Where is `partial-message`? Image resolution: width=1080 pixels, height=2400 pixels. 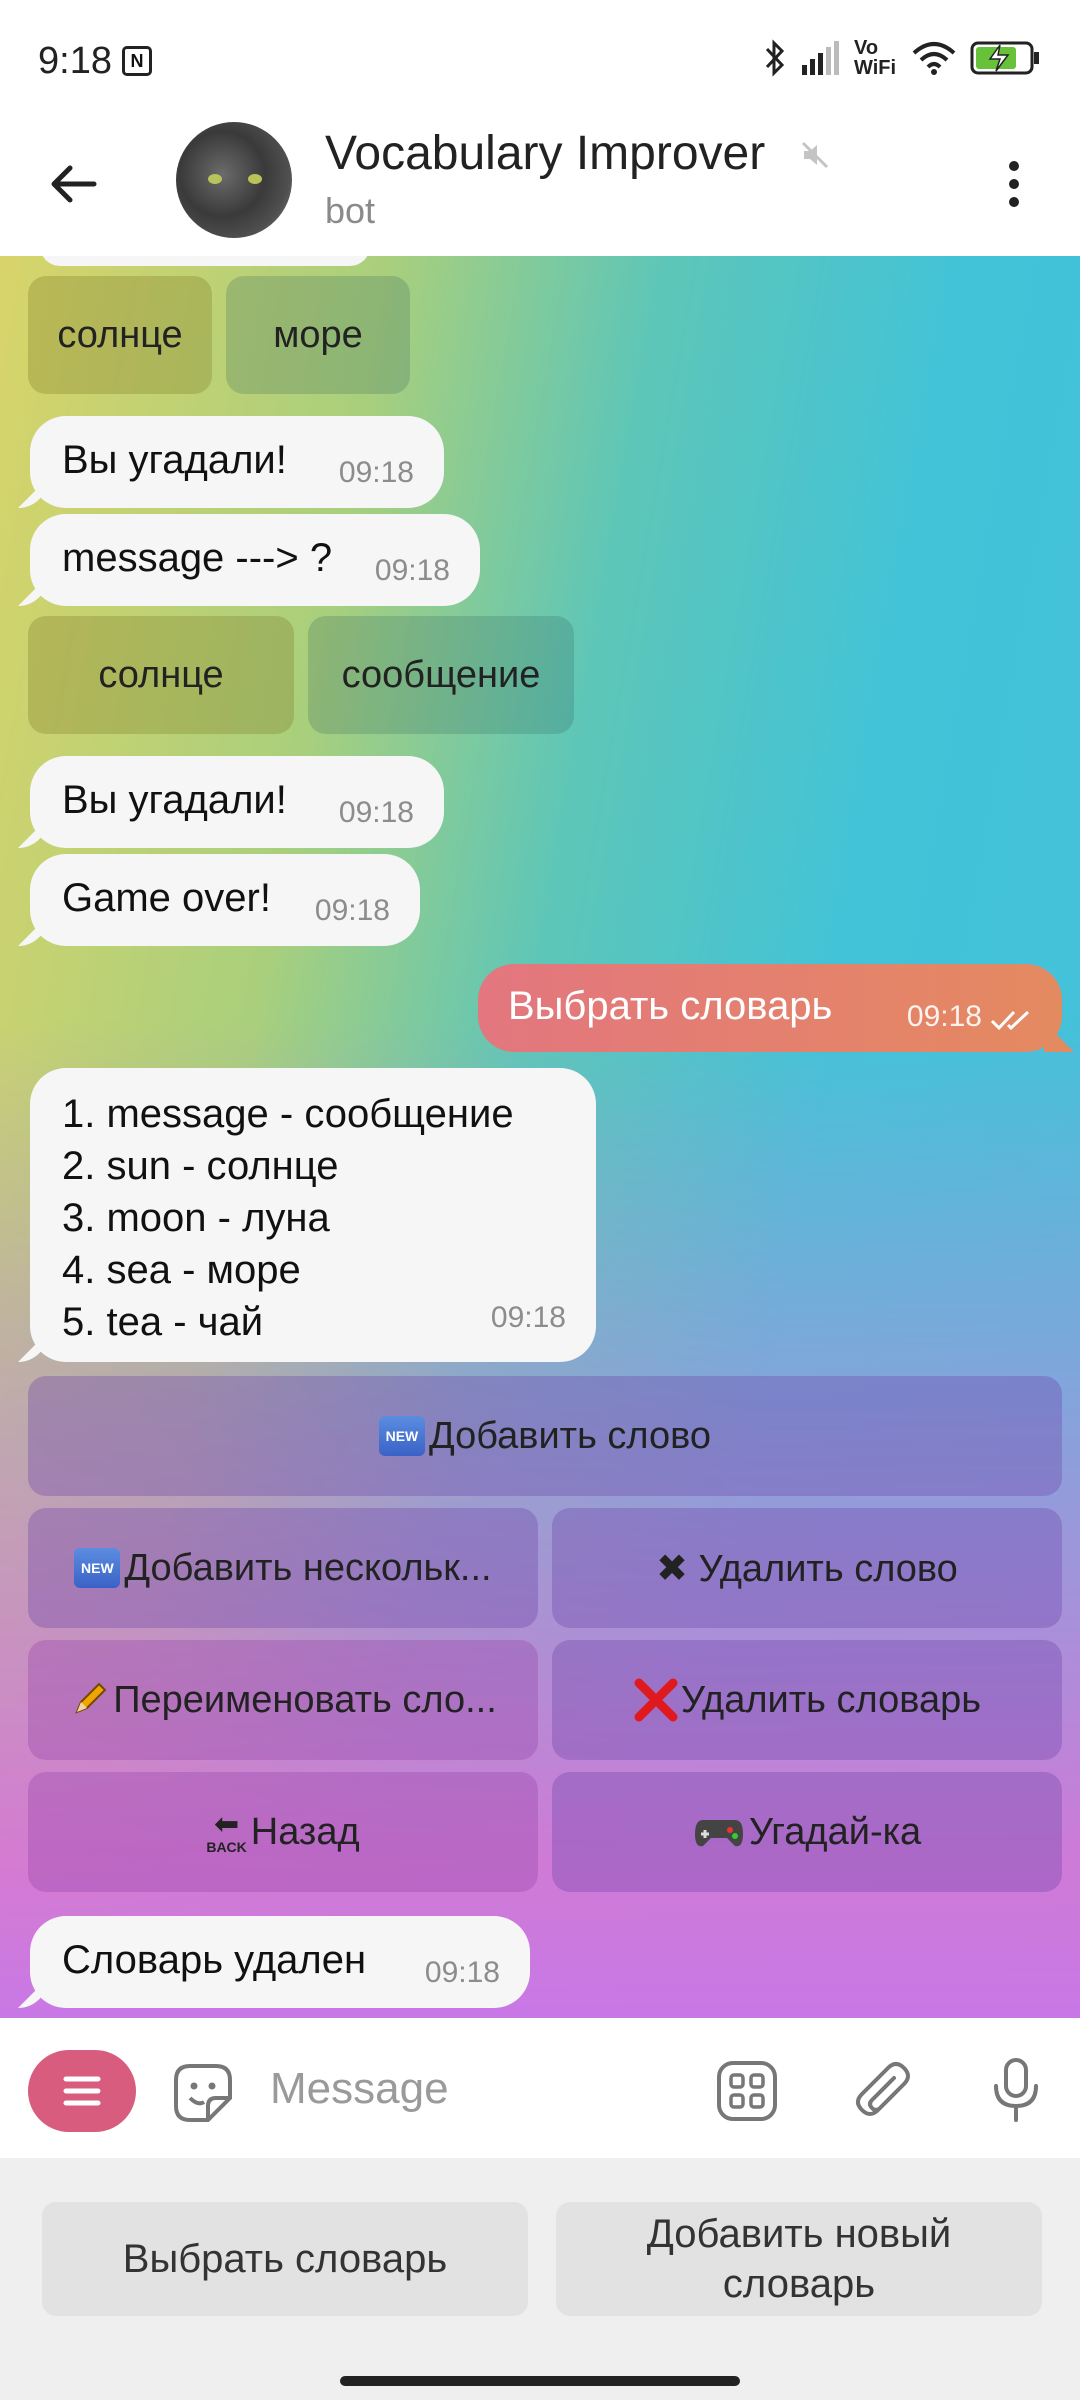 partial-message is located at coordinates (205, 261).